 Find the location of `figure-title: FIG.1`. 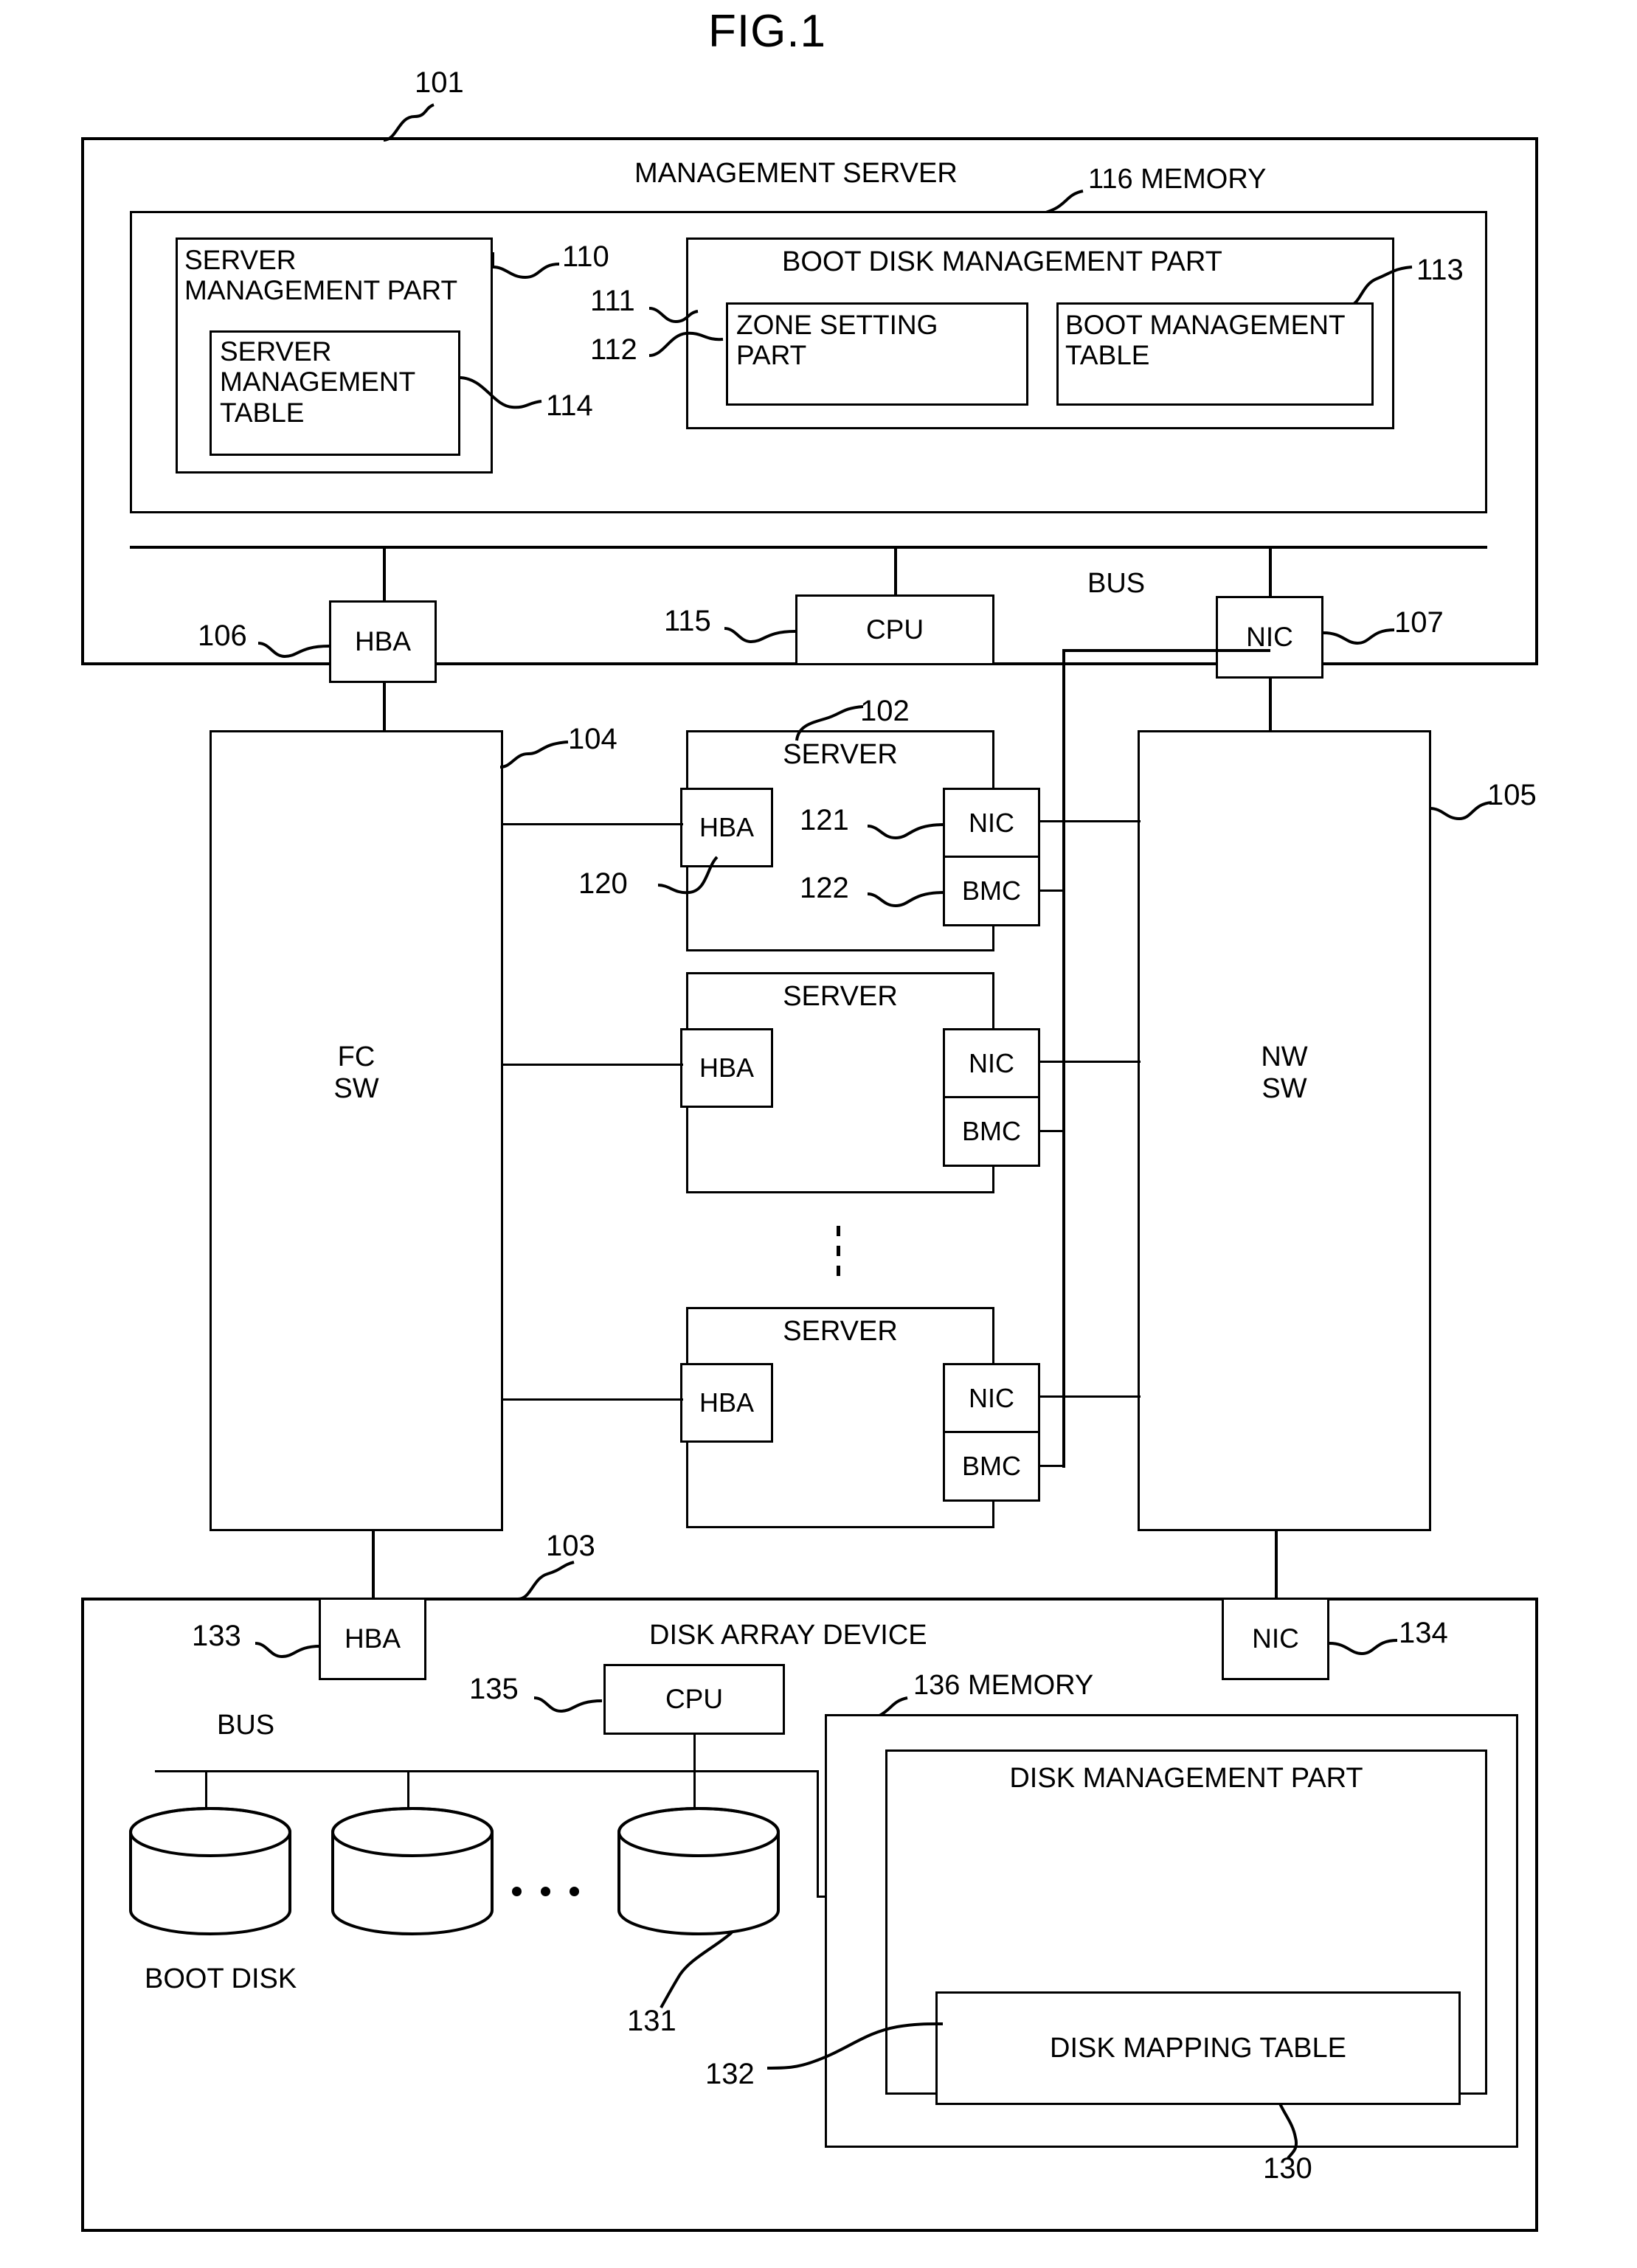

figure-title: FIG.1 is located at coordinates (767, 31).